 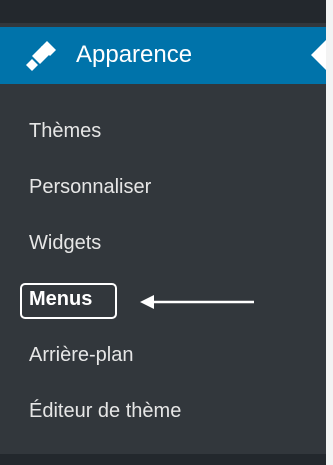 What do you see at coordinates (68, 301) in the screenshot?
I see `menus-highlight-outline` at bounding box center [68, 301].